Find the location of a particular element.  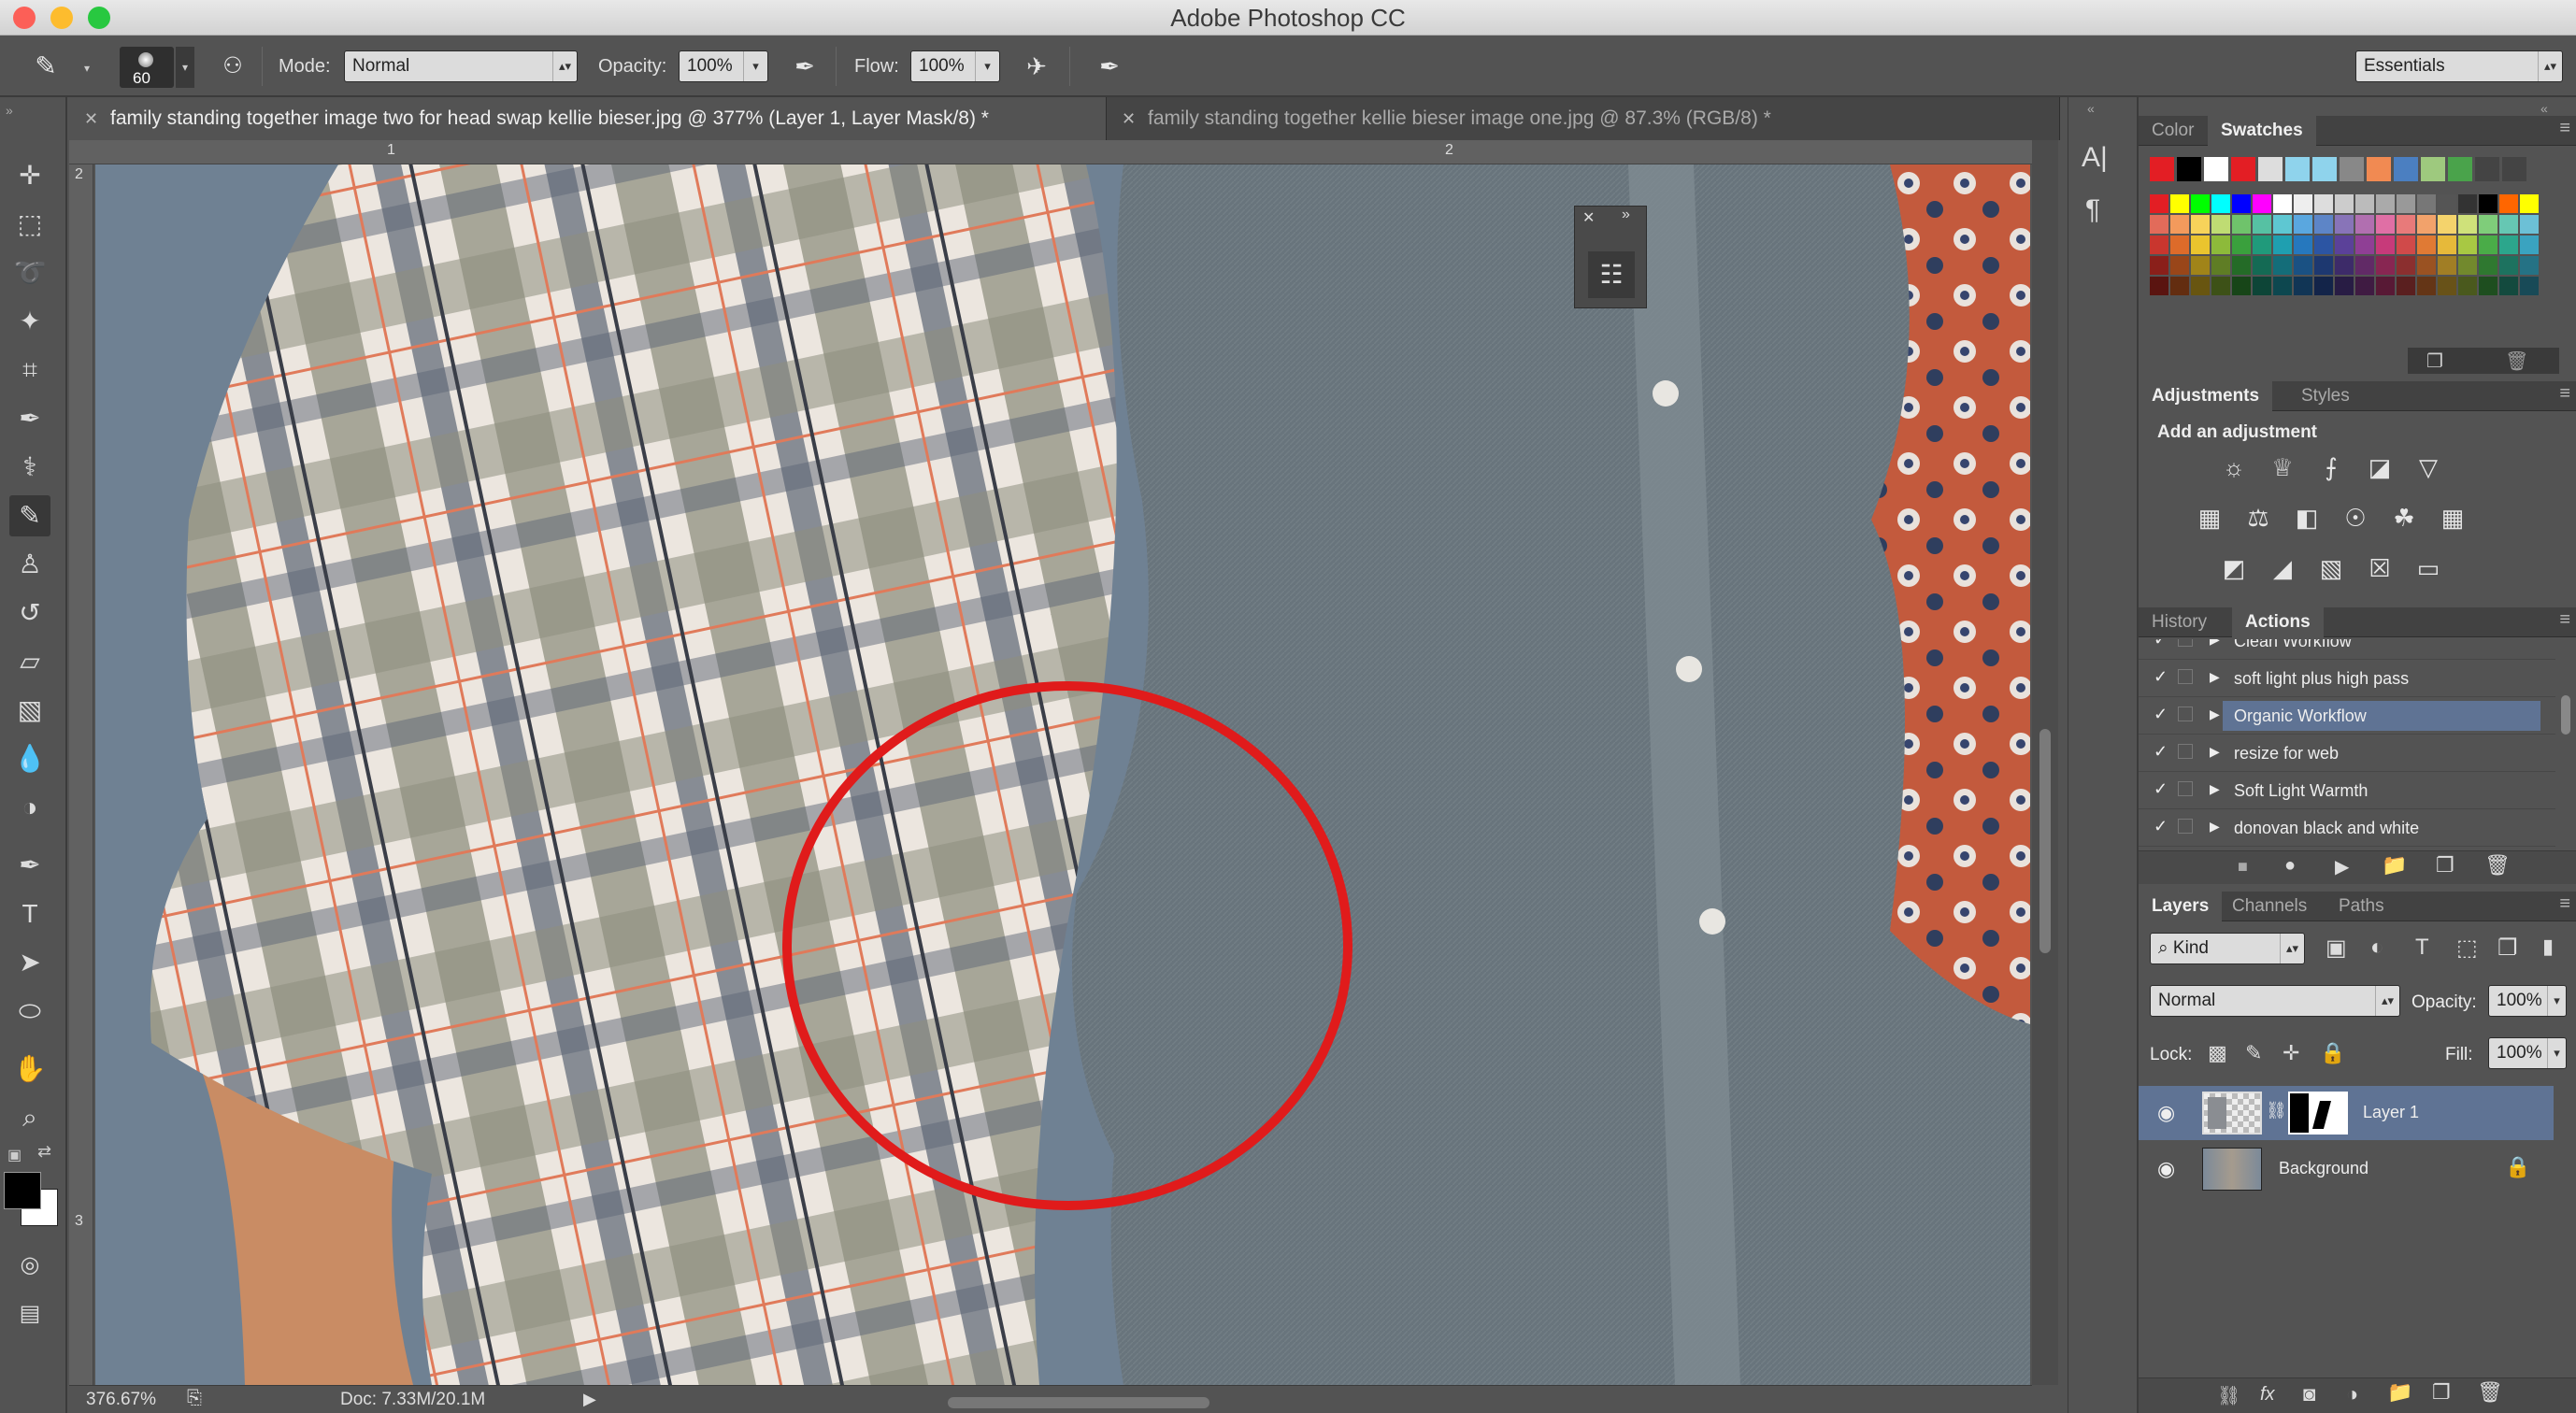

play-icon: ▶ is located at coordinates (589, 1399).